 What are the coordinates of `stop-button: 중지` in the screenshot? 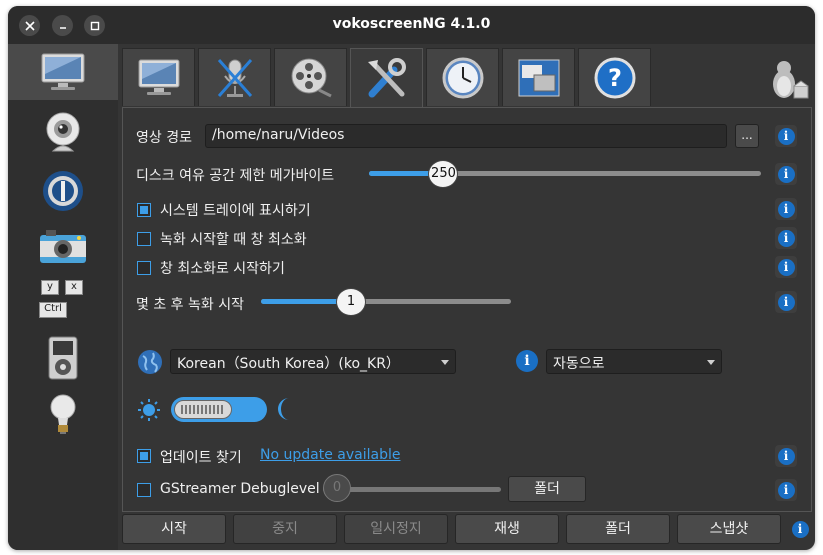 It's located at (285, 529).